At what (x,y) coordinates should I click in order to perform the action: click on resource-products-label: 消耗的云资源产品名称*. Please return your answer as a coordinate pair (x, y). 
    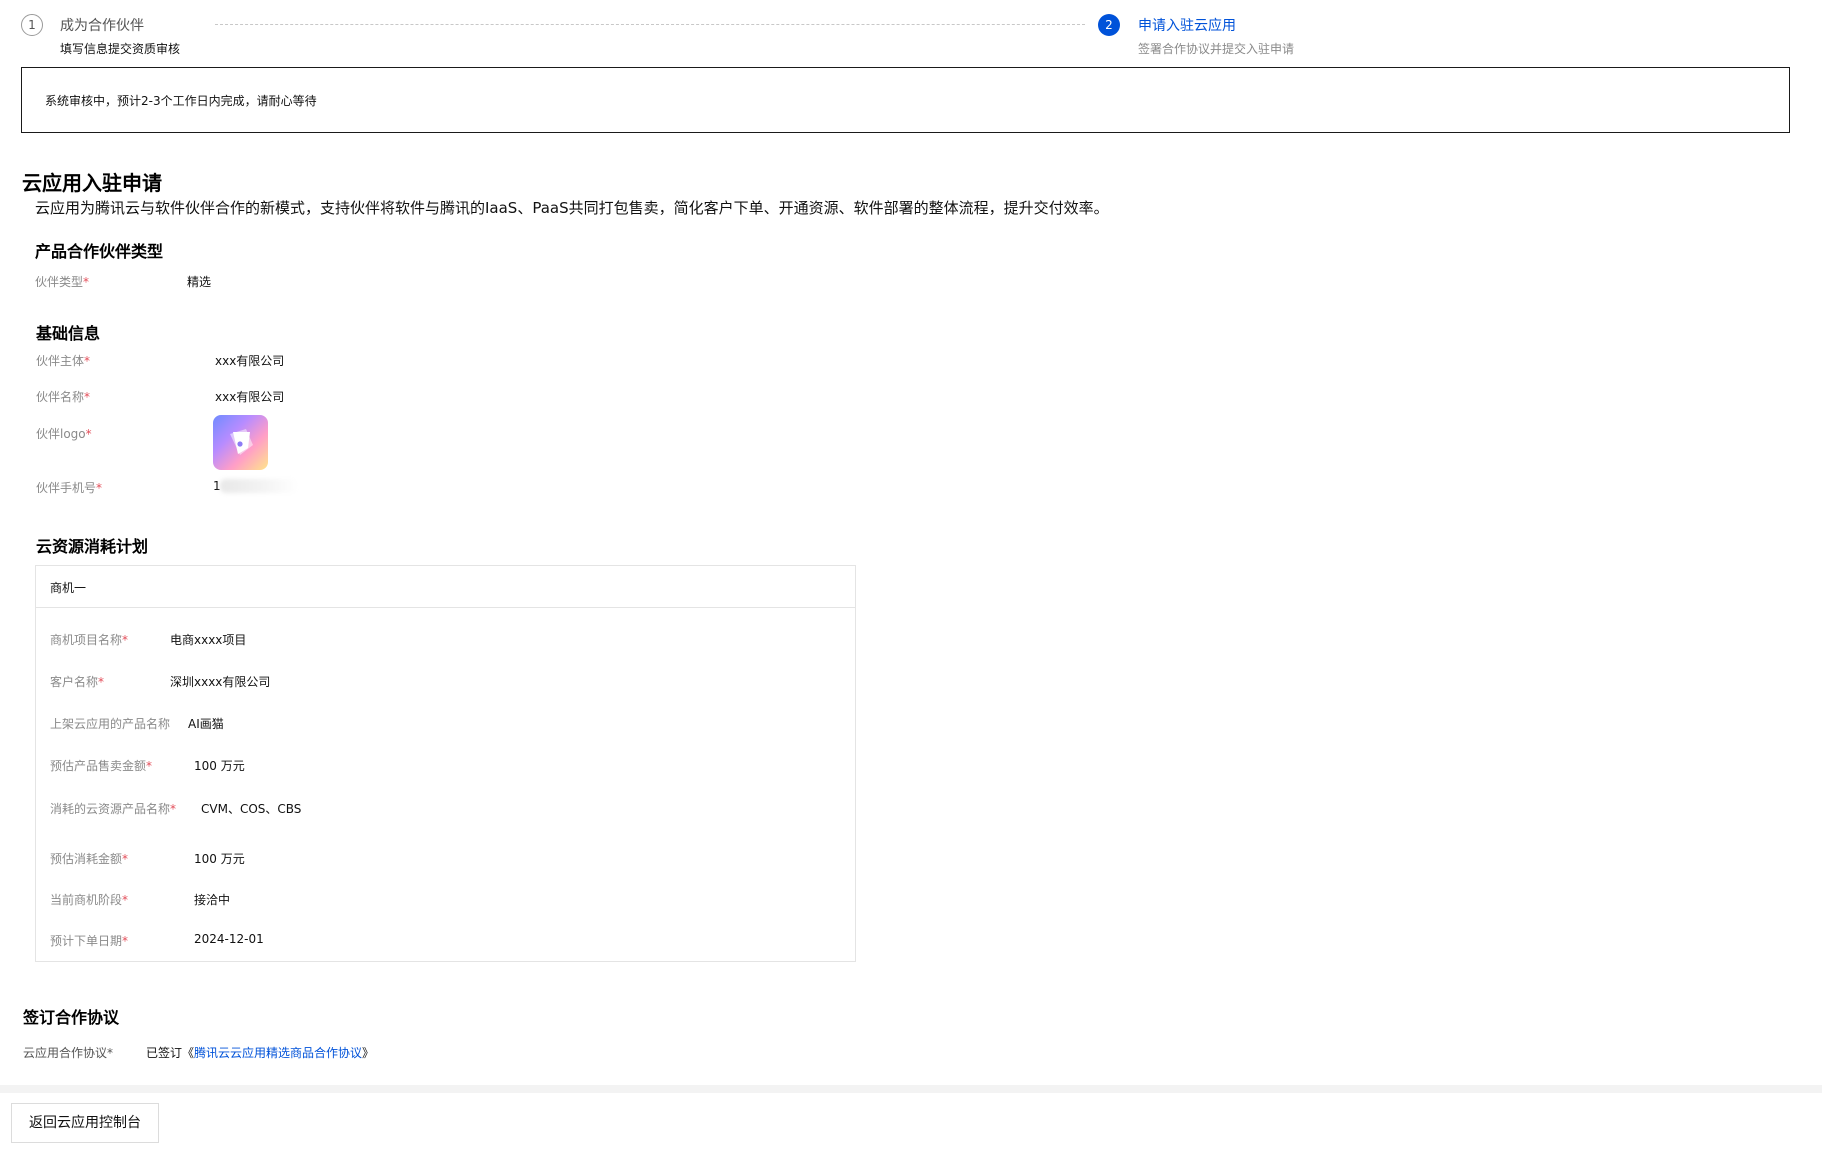
    Looking at the image, I should click on (113, 809).